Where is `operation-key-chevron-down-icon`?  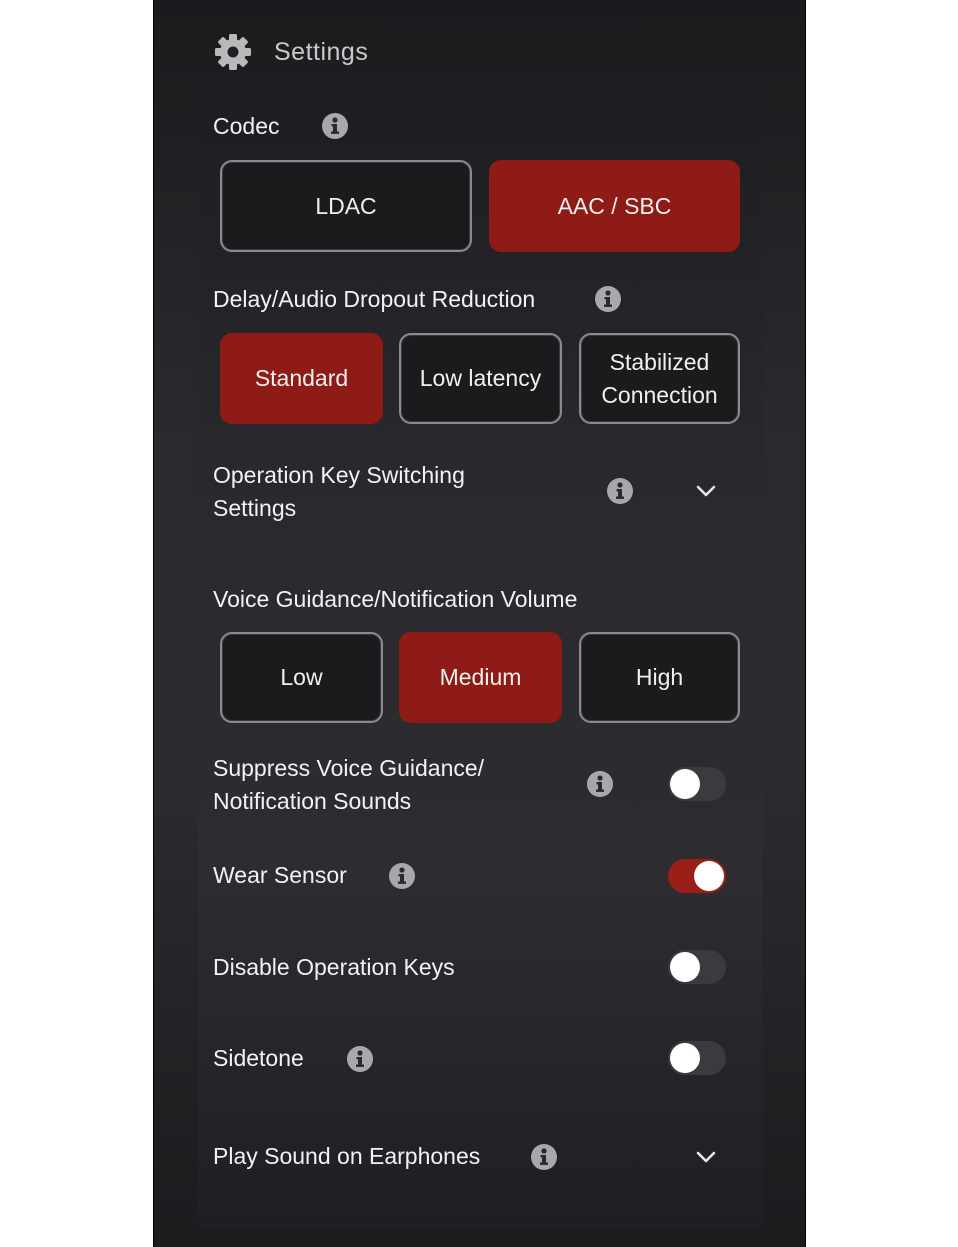 operation-key-chevron-down-icon is located at coordinates (706, 491).